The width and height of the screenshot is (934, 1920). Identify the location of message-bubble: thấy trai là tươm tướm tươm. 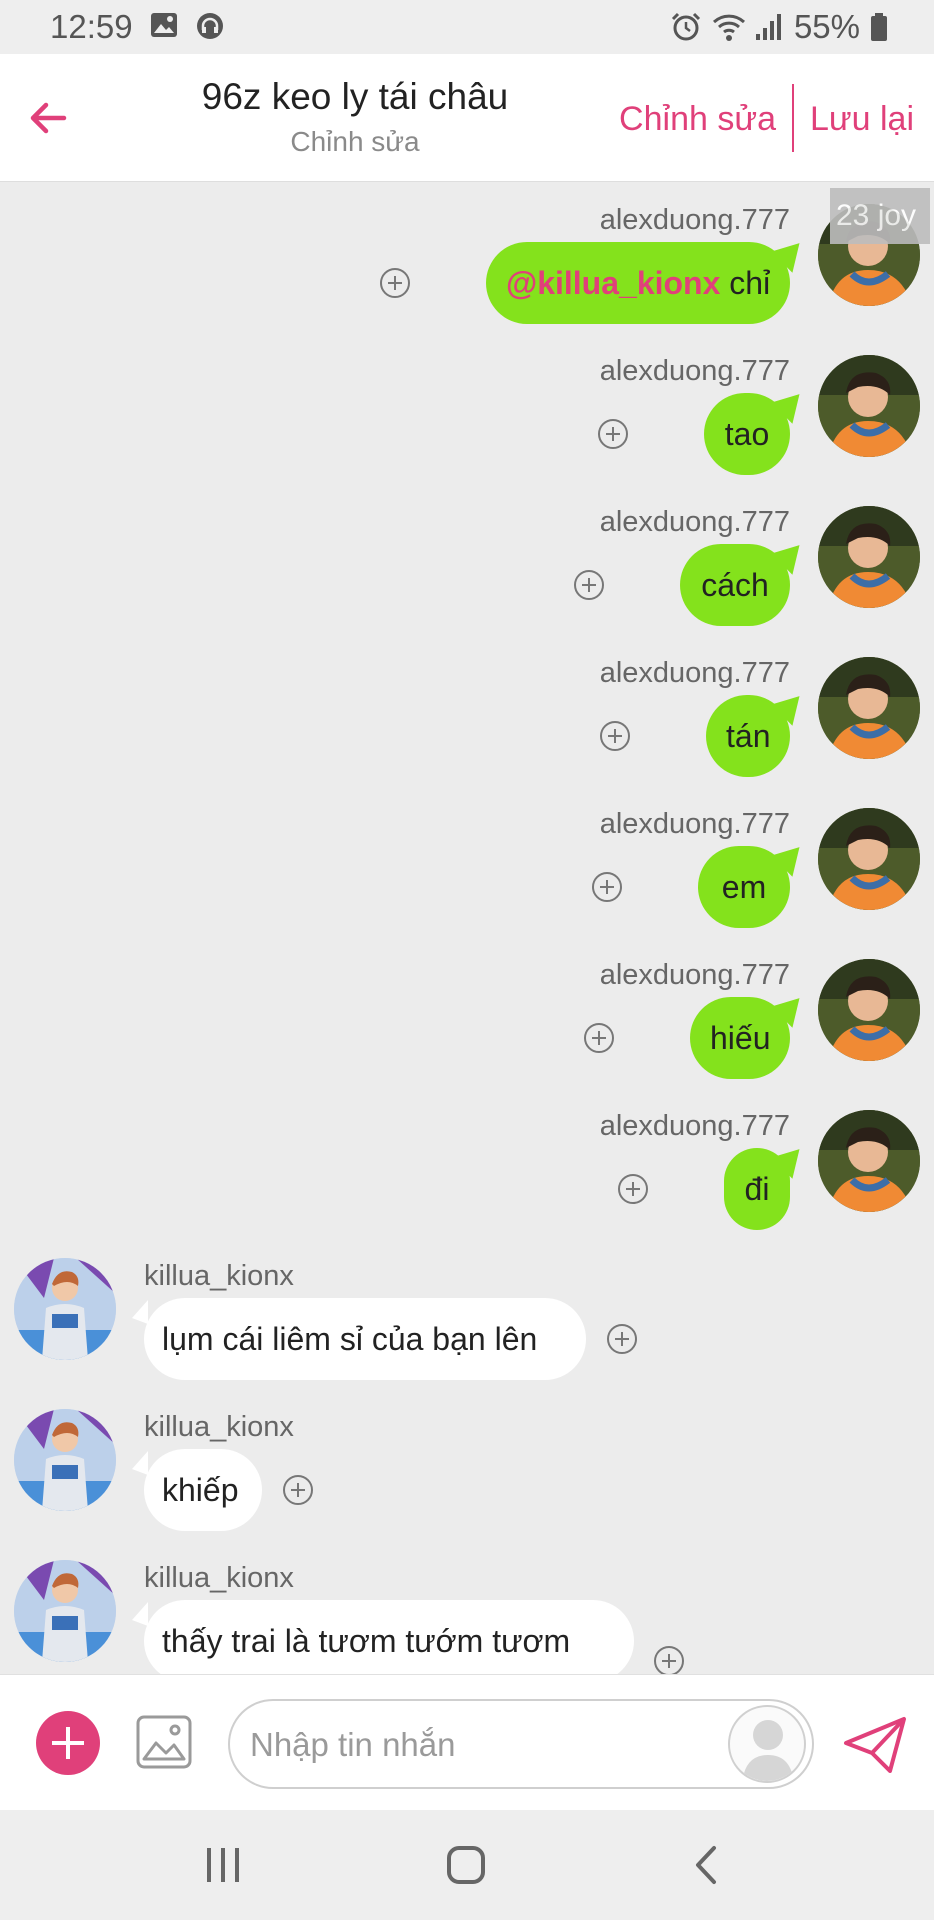
(383, 1637).